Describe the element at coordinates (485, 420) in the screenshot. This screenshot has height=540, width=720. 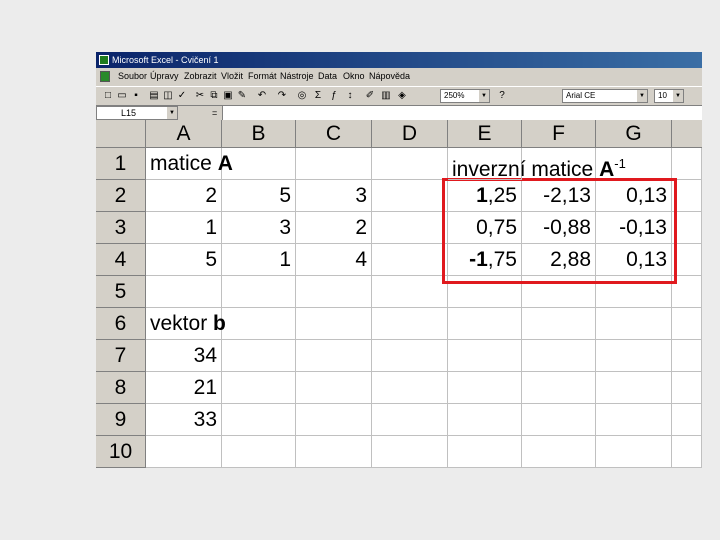
I see `cell-e9` at that location.